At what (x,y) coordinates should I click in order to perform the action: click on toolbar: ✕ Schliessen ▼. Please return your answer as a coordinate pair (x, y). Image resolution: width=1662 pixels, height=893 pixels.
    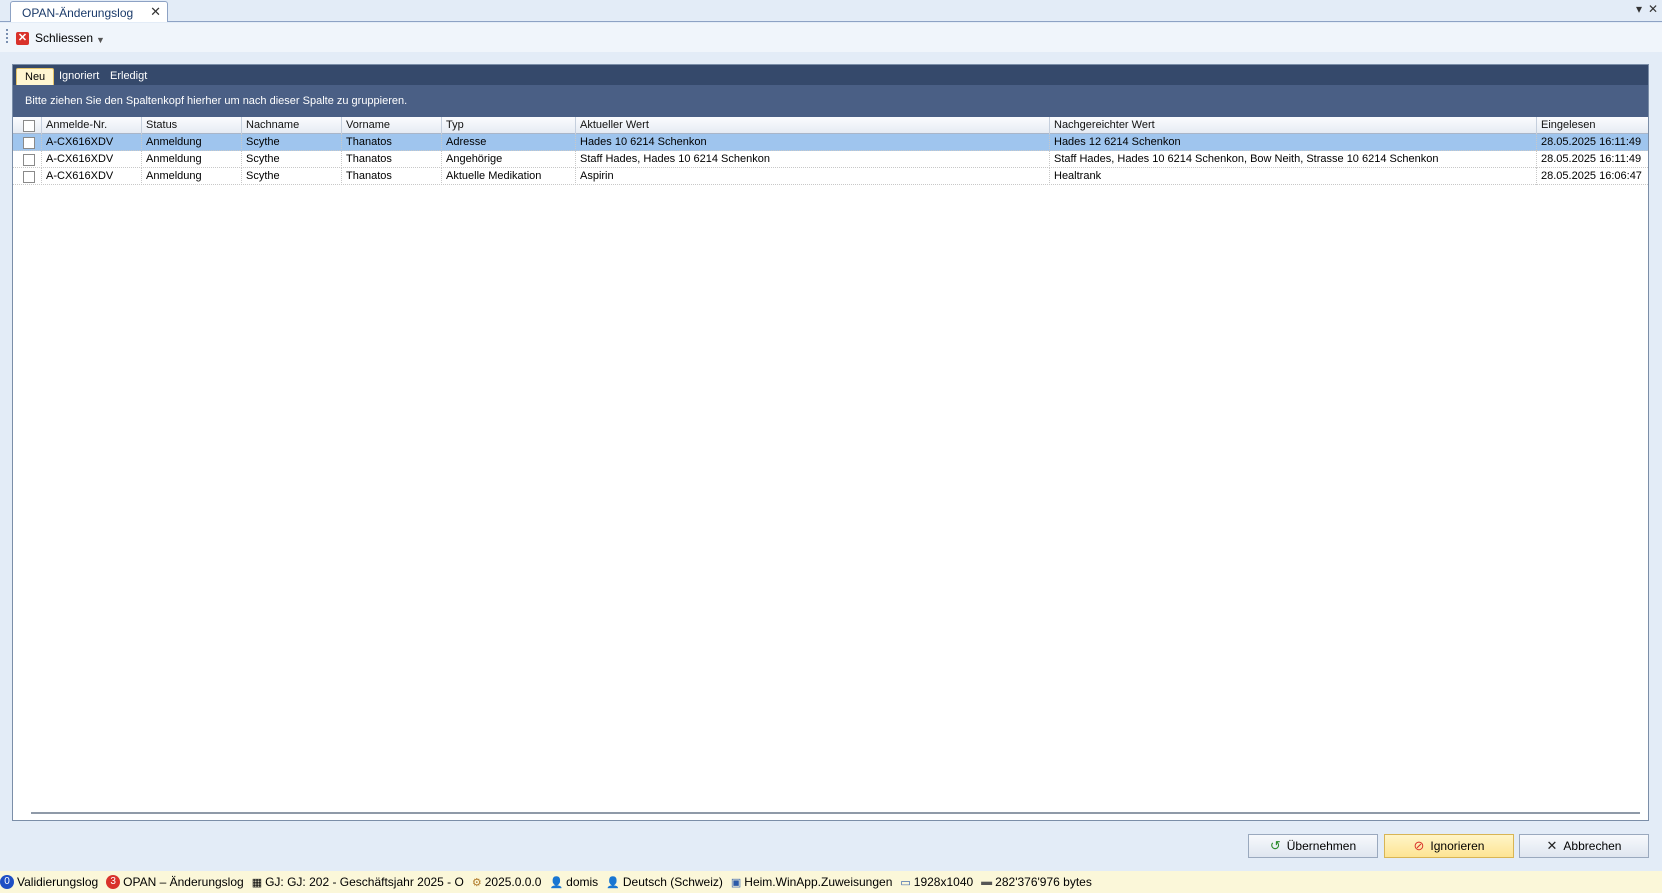
    Looking at the image, I should click on (831, 37).